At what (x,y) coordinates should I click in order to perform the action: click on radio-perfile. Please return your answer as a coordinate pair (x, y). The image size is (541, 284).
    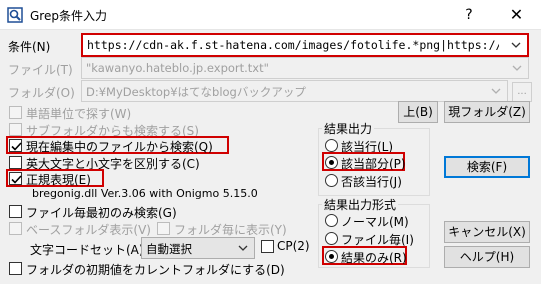
    Looking at the image, I should click on (331, 238).